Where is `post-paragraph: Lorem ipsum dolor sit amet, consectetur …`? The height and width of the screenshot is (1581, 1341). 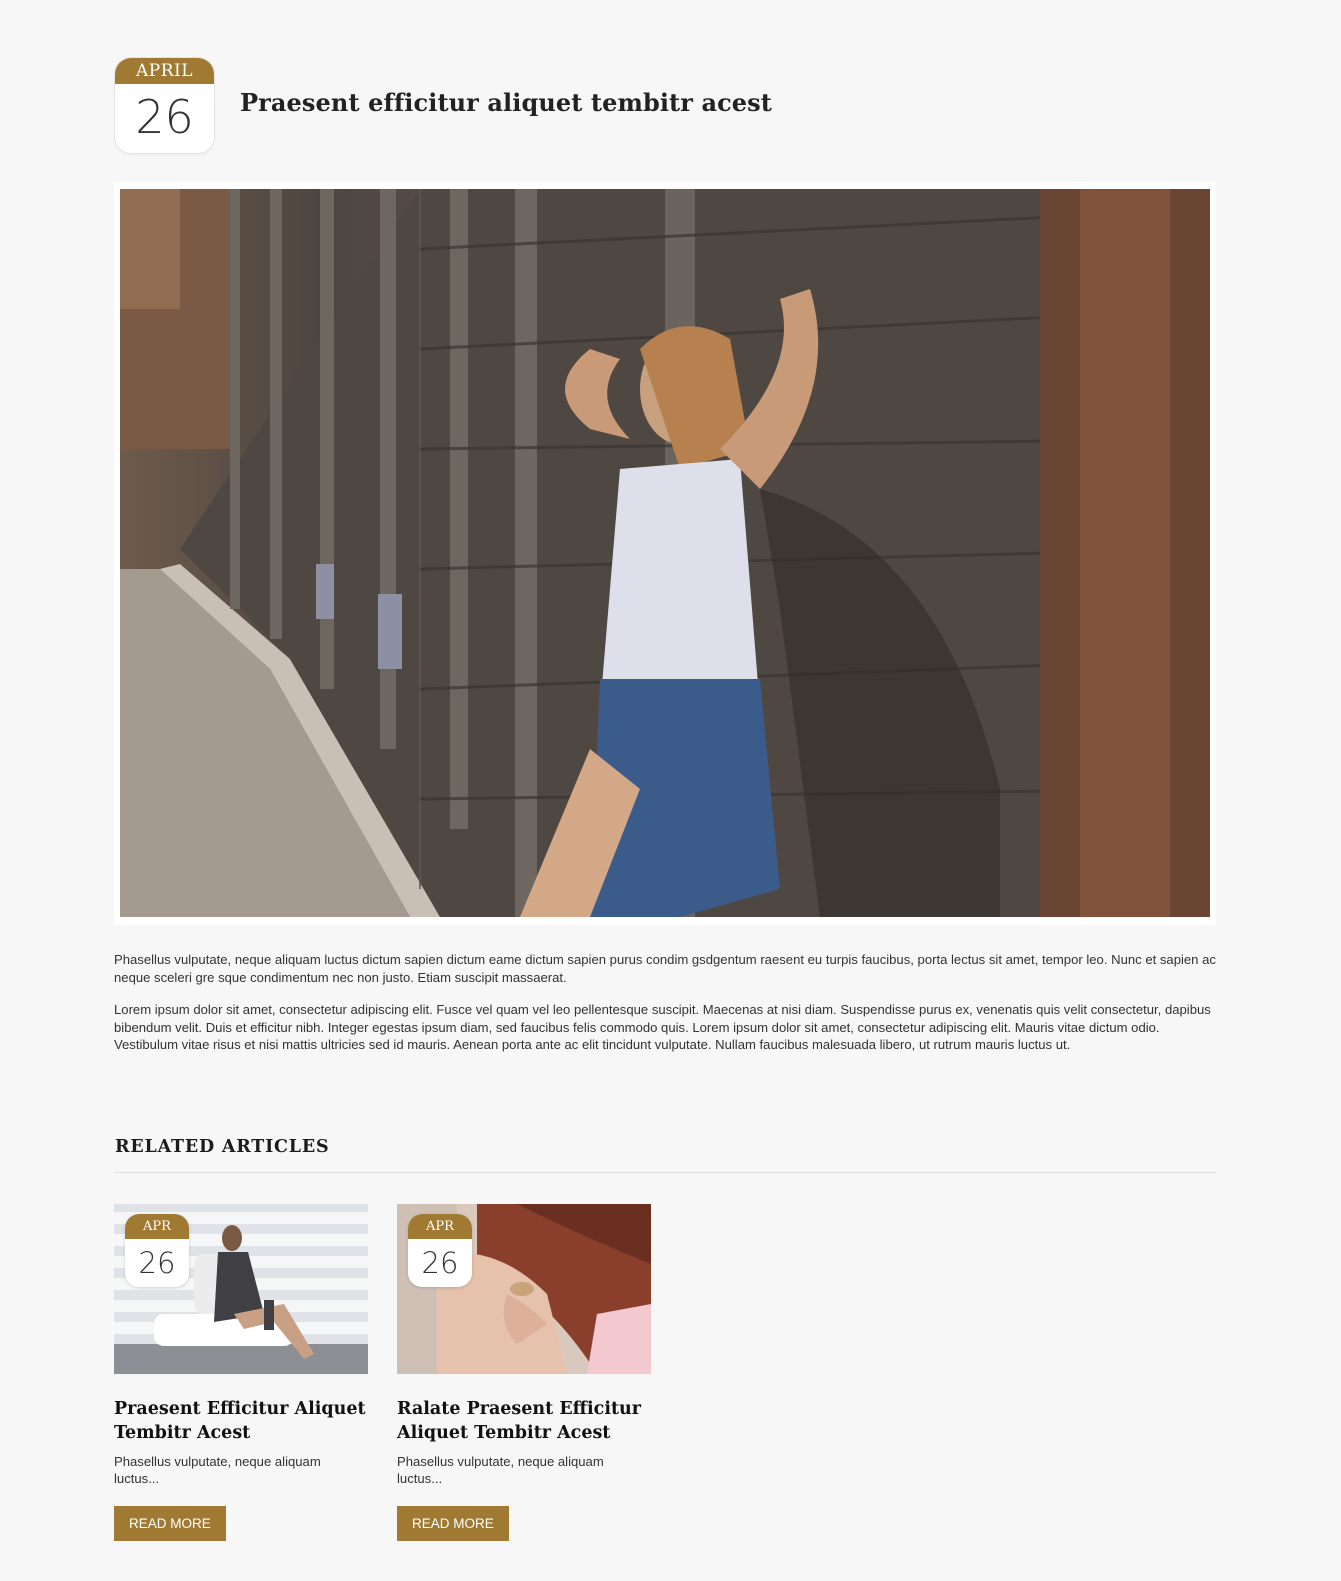
post-paragraph: Lorem ipsum dolor sit amet, consectetur … is located at coordinates (662, 1027).